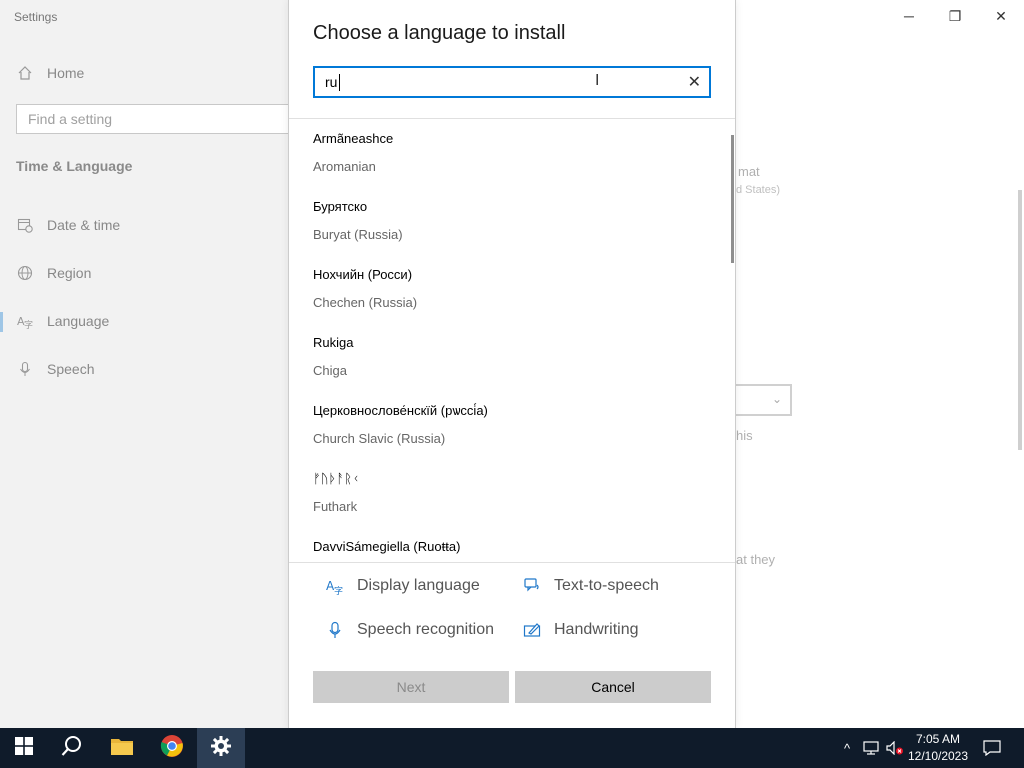 The width and height of the screenshot is (1024, 768). Describe the element at coordinates (532, 586) in the screenshot. I see `text-to-speech-icon` at that location.